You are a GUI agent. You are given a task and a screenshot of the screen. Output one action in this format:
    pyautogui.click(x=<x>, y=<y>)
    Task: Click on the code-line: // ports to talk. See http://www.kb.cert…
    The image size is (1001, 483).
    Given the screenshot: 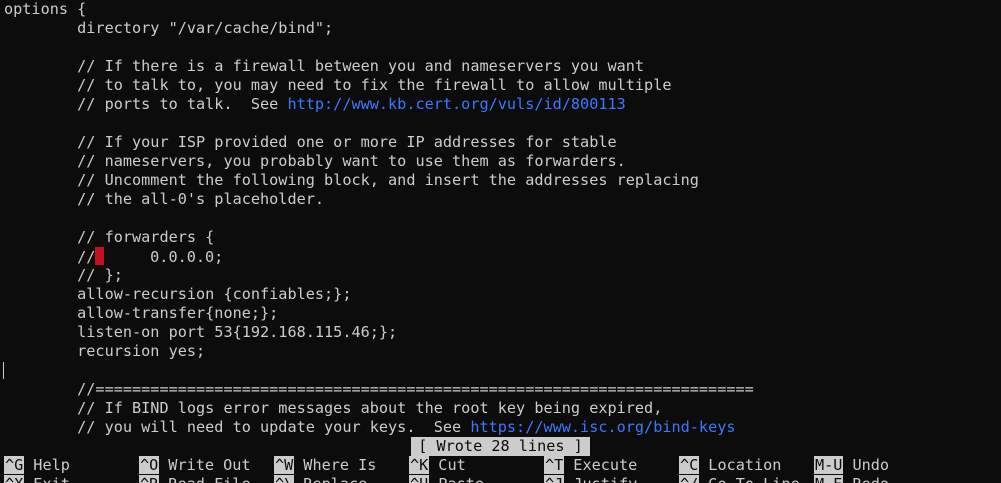 What is the action you would take?
    pyautogui.click(x=501, y=104)
    